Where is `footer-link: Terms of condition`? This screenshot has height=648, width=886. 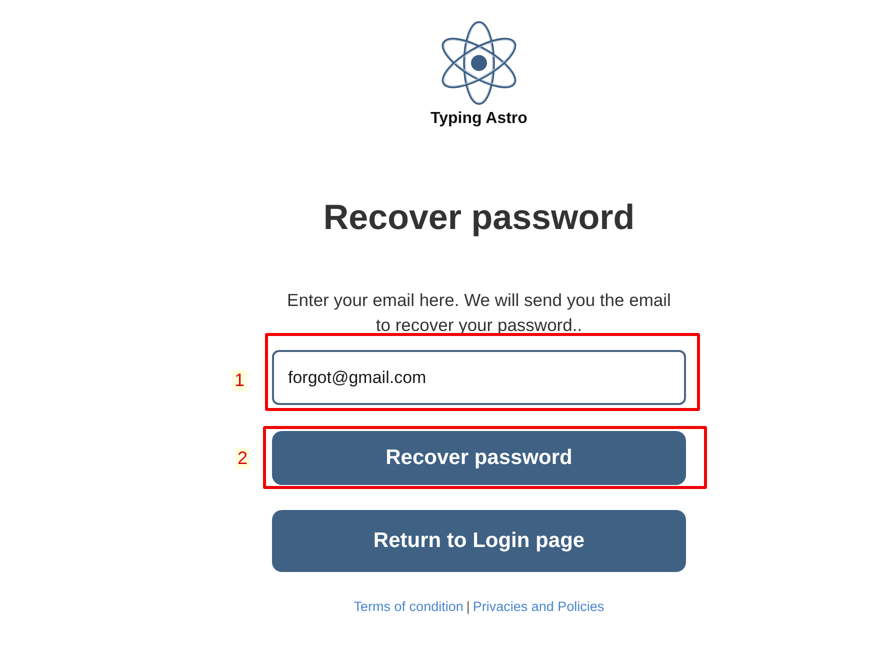 footer-link: Terms of condition is located at coordinates (409, 607).